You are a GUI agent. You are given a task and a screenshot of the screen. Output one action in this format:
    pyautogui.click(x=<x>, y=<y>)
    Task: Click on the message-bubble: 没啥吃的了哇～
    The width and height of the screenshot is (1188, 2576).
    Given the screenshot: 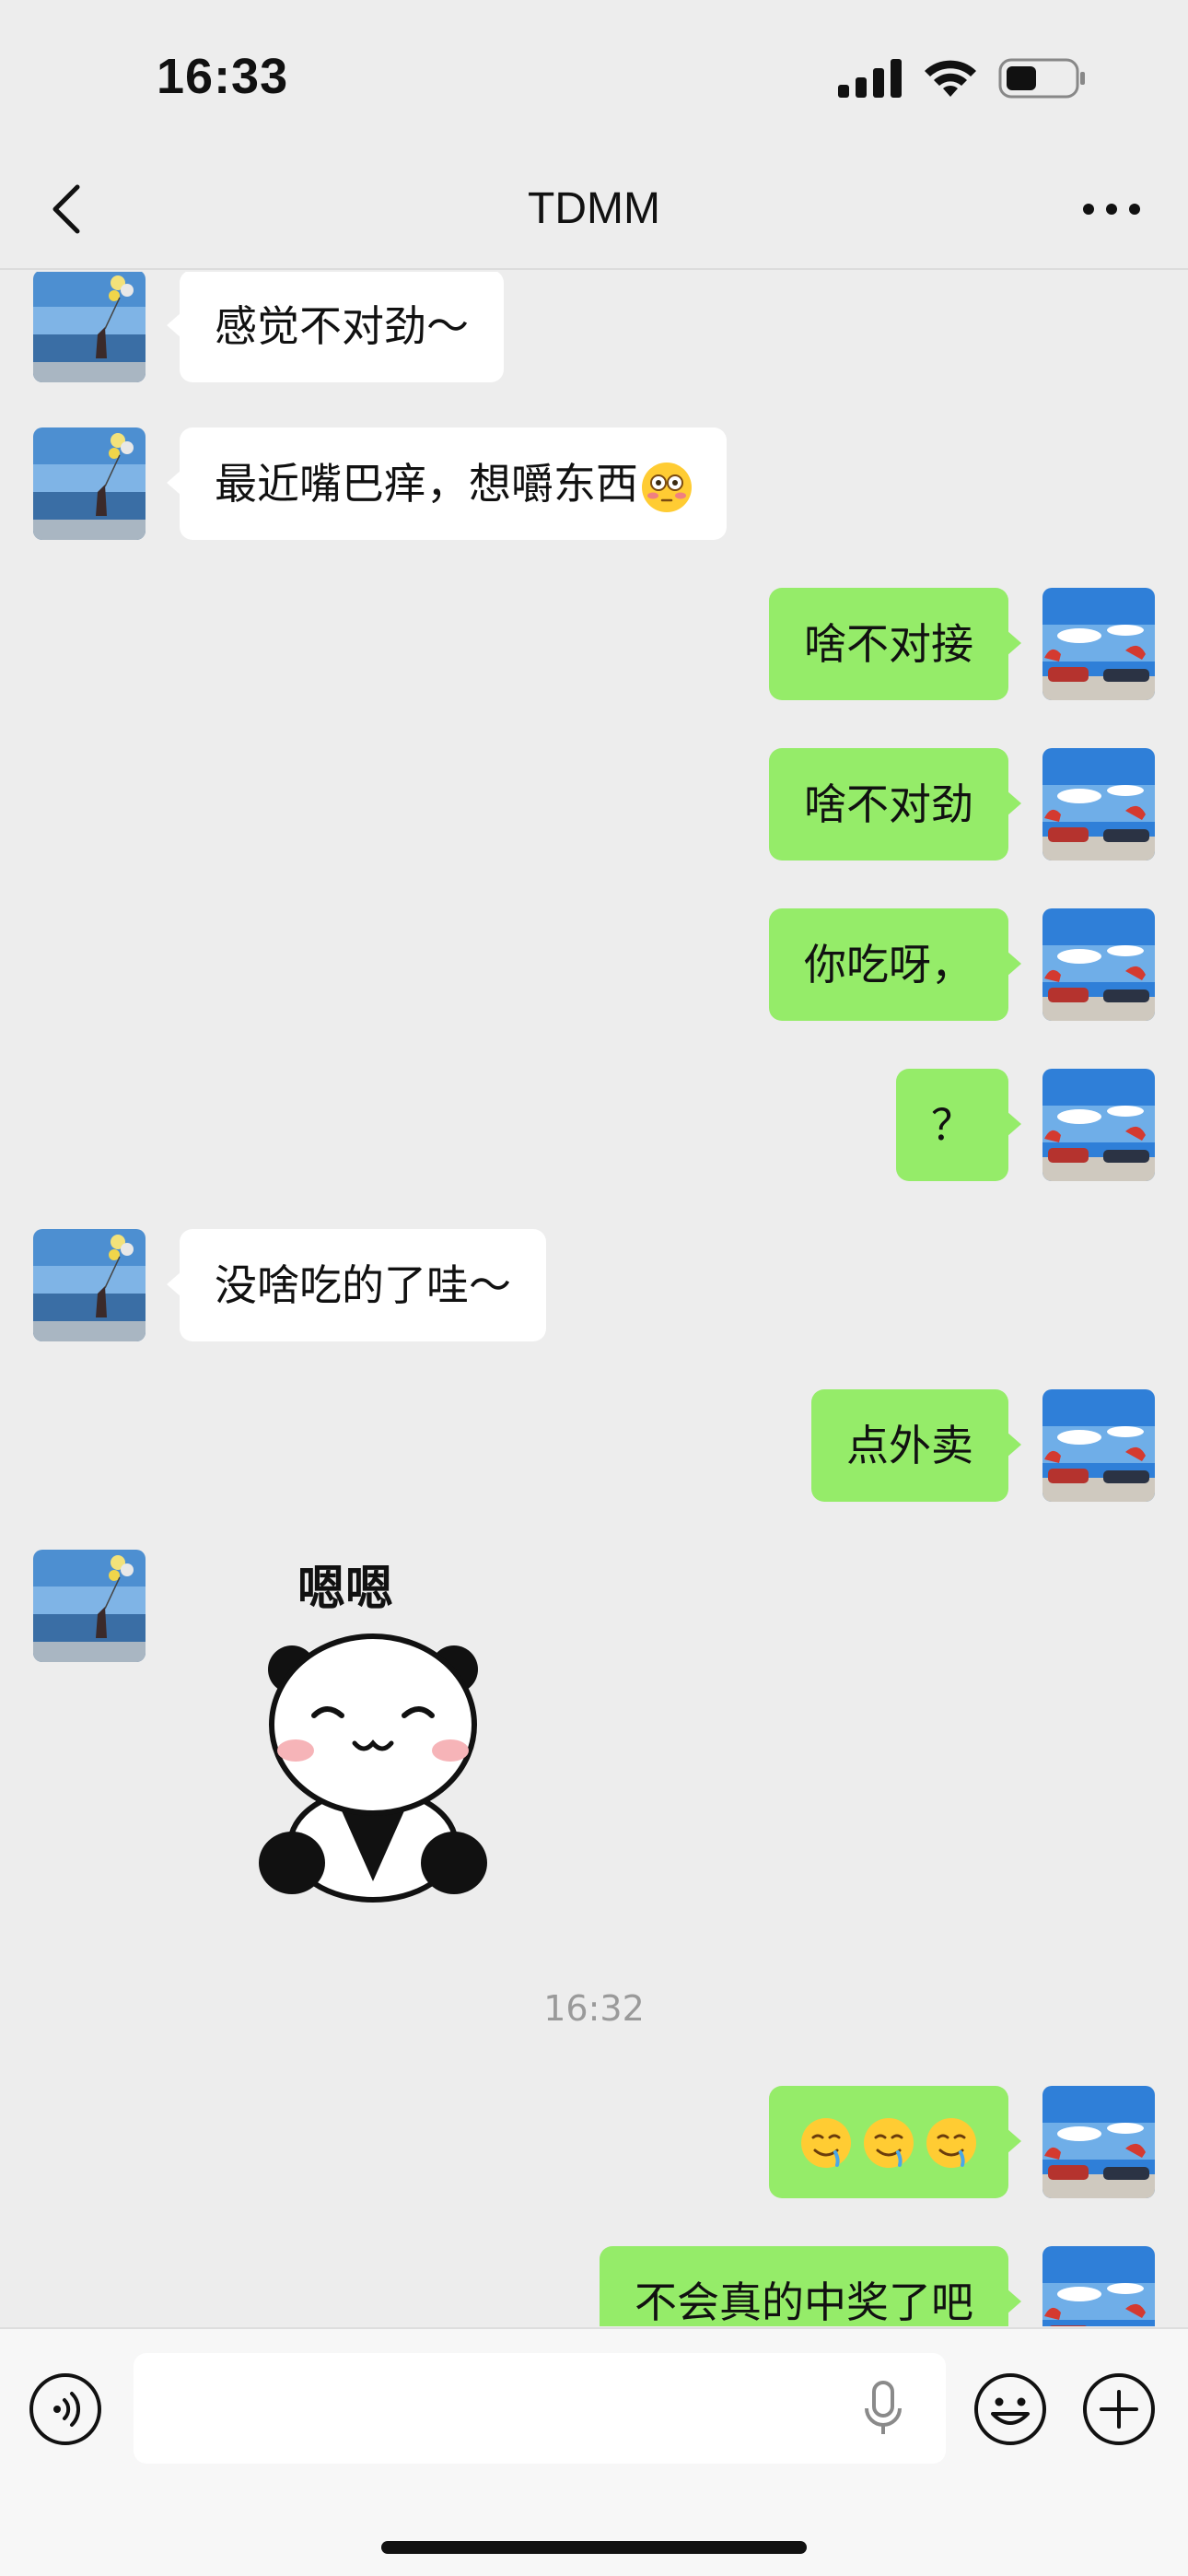 What is the action you would take?
    pyautogui.click(x=356, y=1285)
    